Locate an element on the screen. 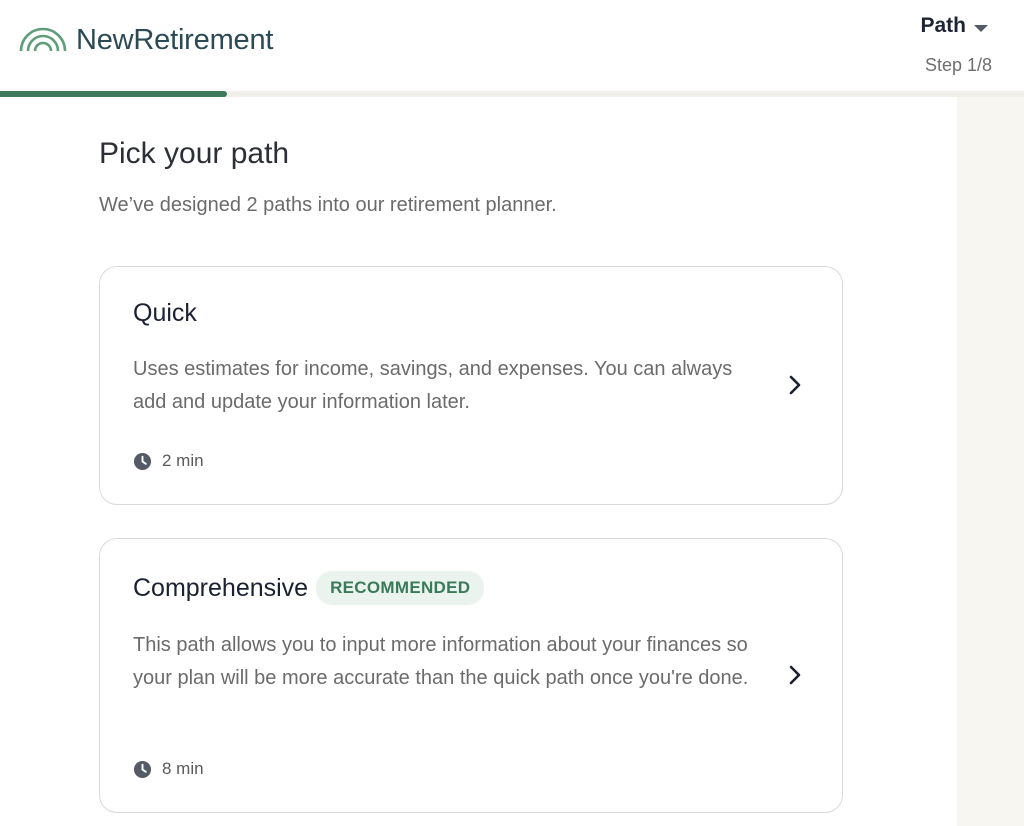  card-time: 8 min is located at coordinates (168, 769).